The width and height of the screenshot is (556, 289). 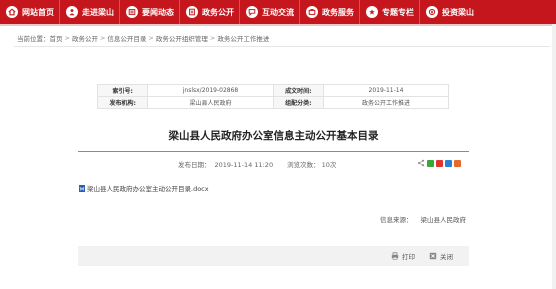 I want to click on org-label: 发布机构:, so click(x=122, y=102).